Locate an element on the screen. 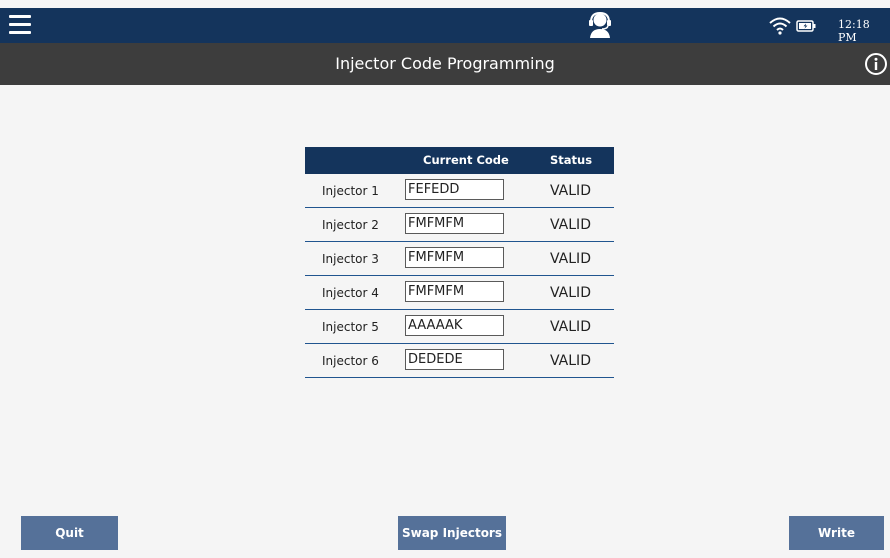 This screenshot has width=890, height=558. injector-label: Injector 2 is located at coordinates (350, 225).